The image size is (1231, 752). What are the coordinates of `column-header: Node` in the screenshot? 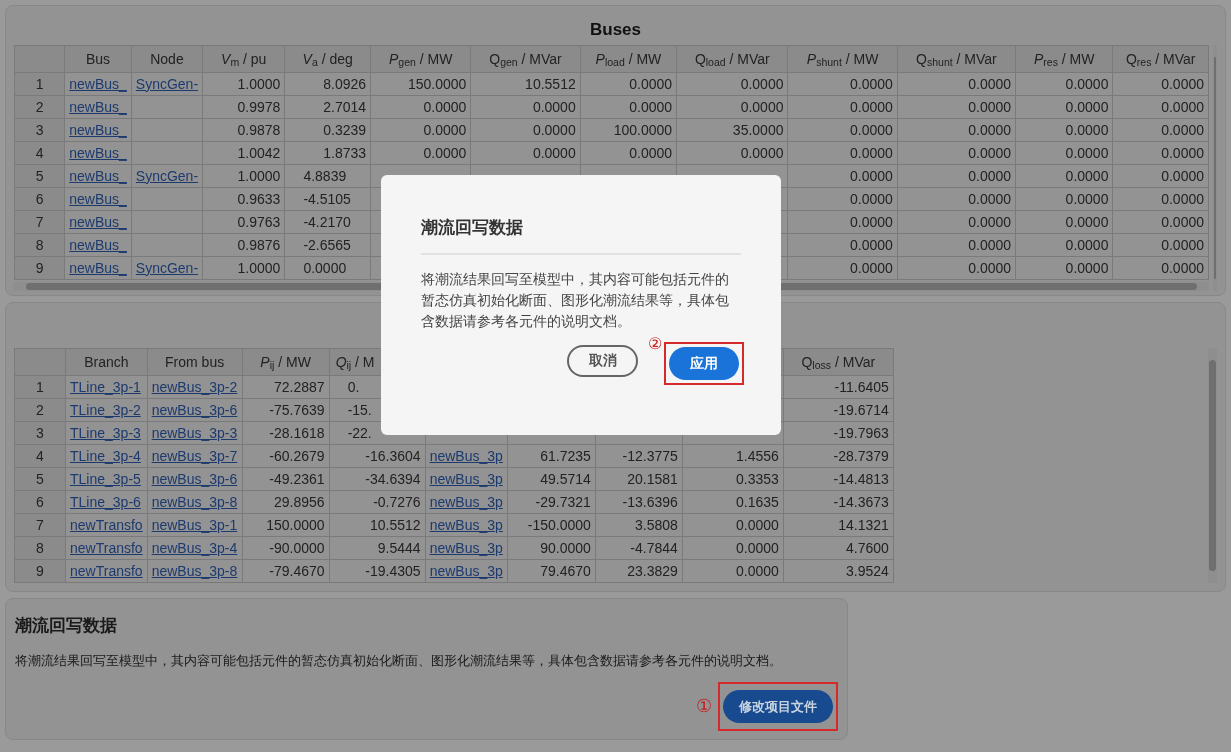 It's located at (167, 58).